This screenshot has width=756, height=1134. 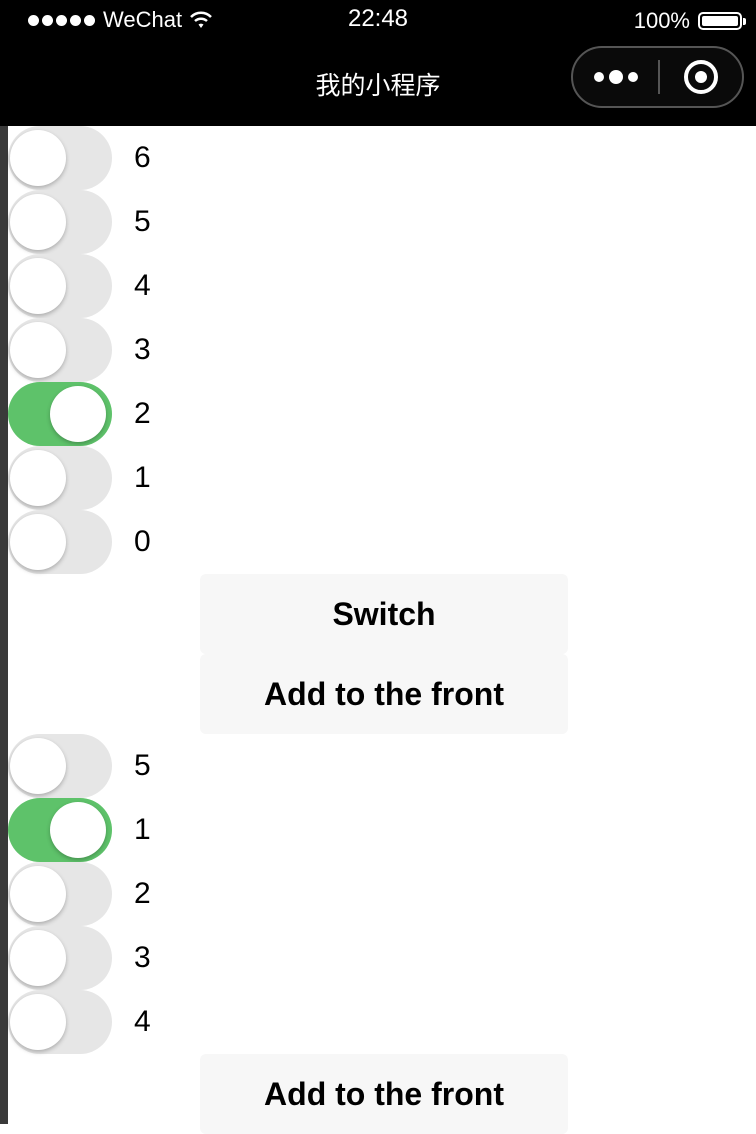 I want to click on switch-label: 6, so click(x=142, y=157).